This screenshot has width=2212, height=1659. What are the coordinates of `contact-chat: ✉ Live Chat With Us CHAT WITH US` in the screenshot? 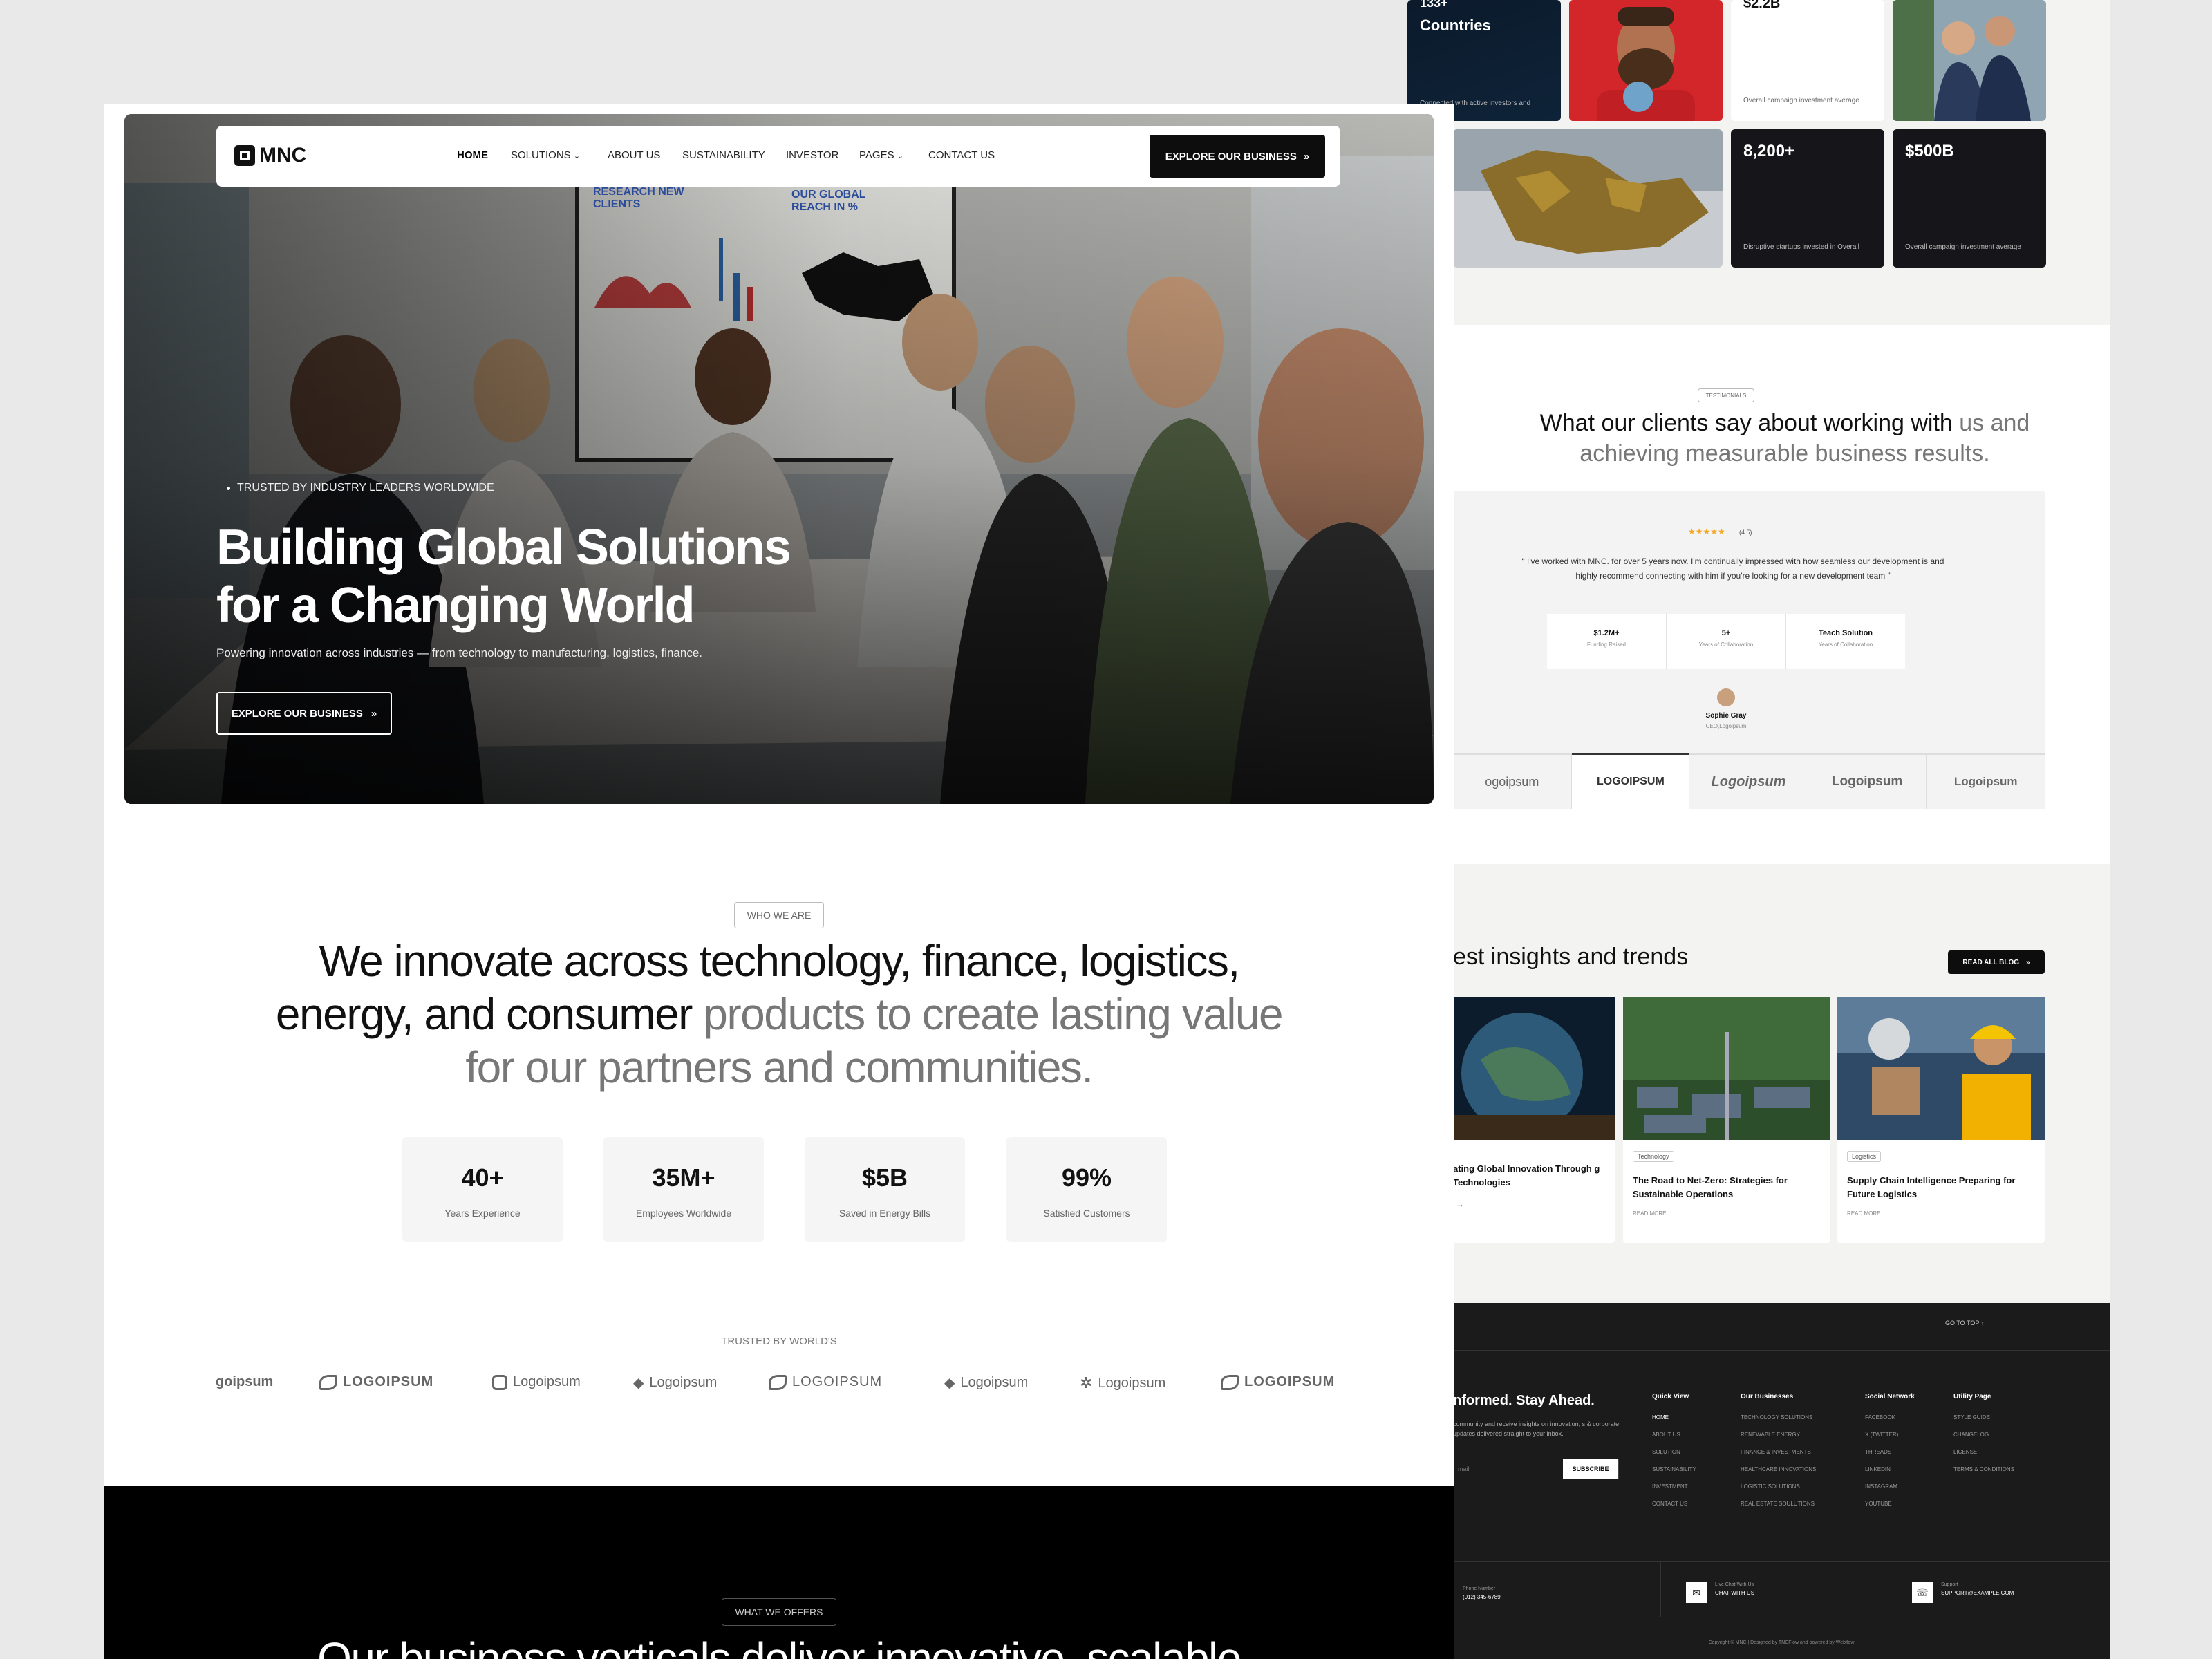 It's located at (1773, 1590).